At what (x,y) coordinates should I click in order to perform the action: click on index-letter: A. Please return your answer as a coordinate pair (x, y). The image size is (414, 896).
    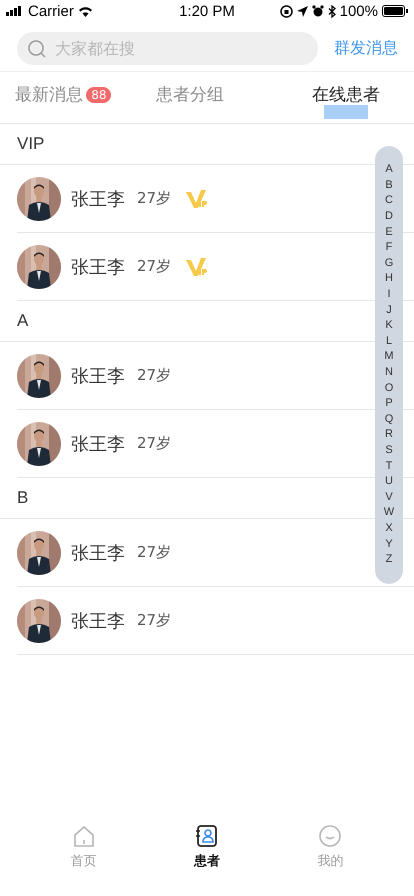
    Looking at the image, I should click on (389, 170).